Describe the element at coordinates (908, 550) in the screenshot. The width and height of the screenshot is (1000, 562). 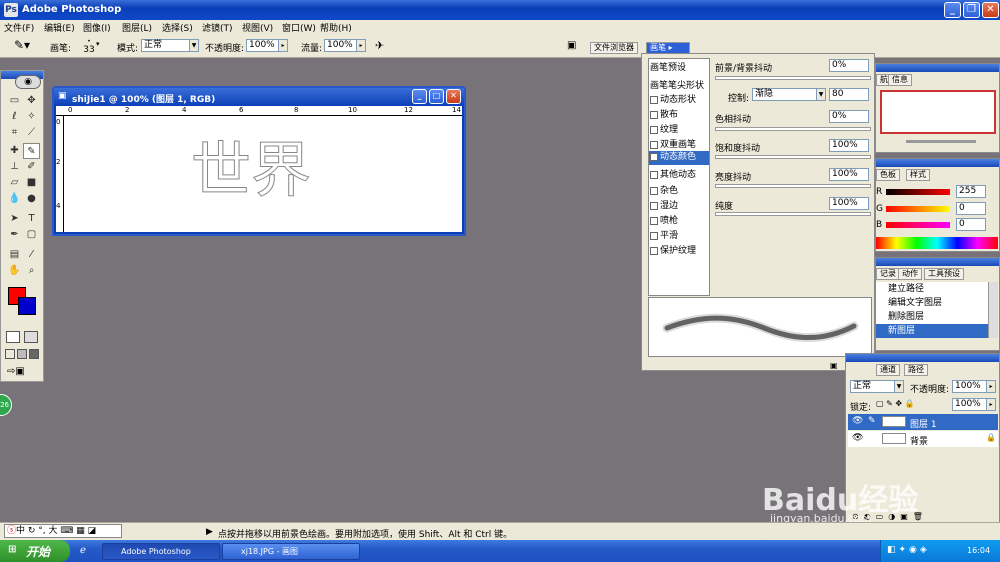
I see `tray-icons: ◧✦◉◈` at that location.